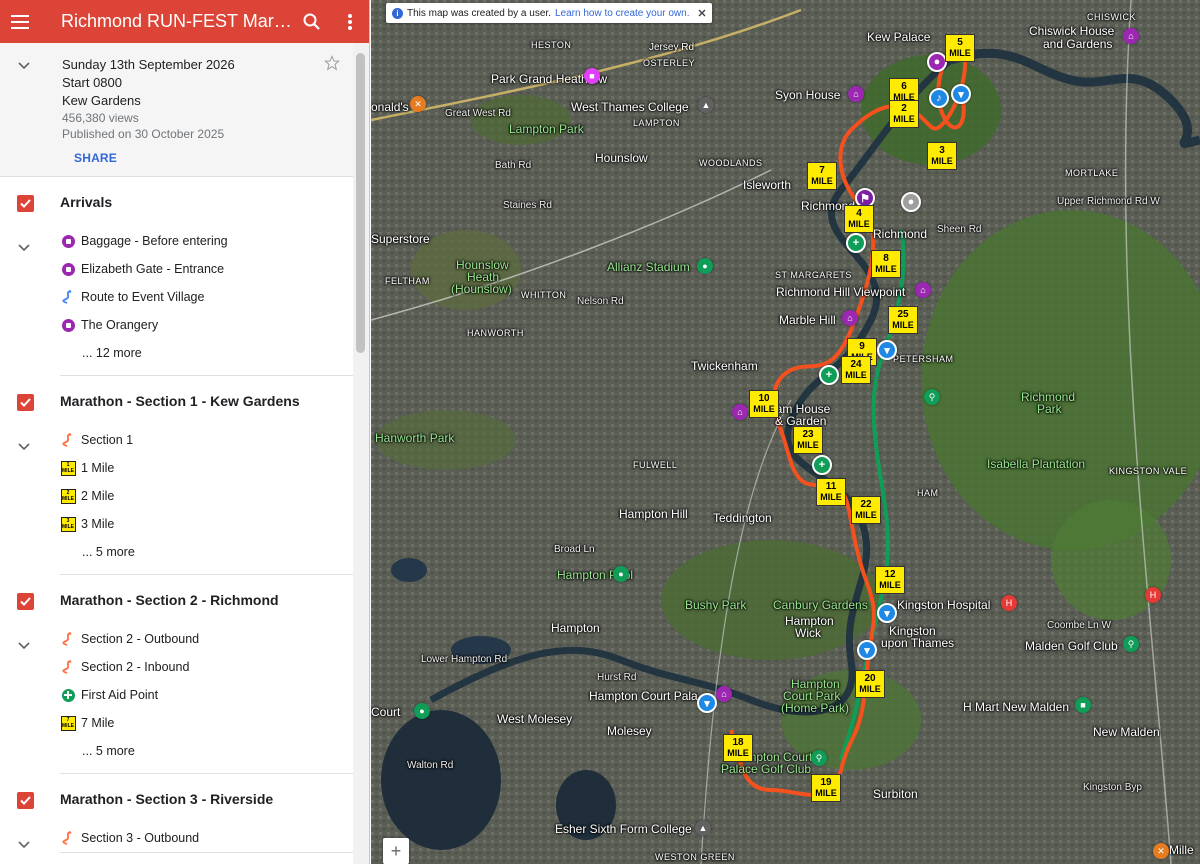 This screenshot has width=1200, height=864. Describe the element at coordinates (870, 684) in the screenshot. I see `mile-marker: 20 MILE` at that location.